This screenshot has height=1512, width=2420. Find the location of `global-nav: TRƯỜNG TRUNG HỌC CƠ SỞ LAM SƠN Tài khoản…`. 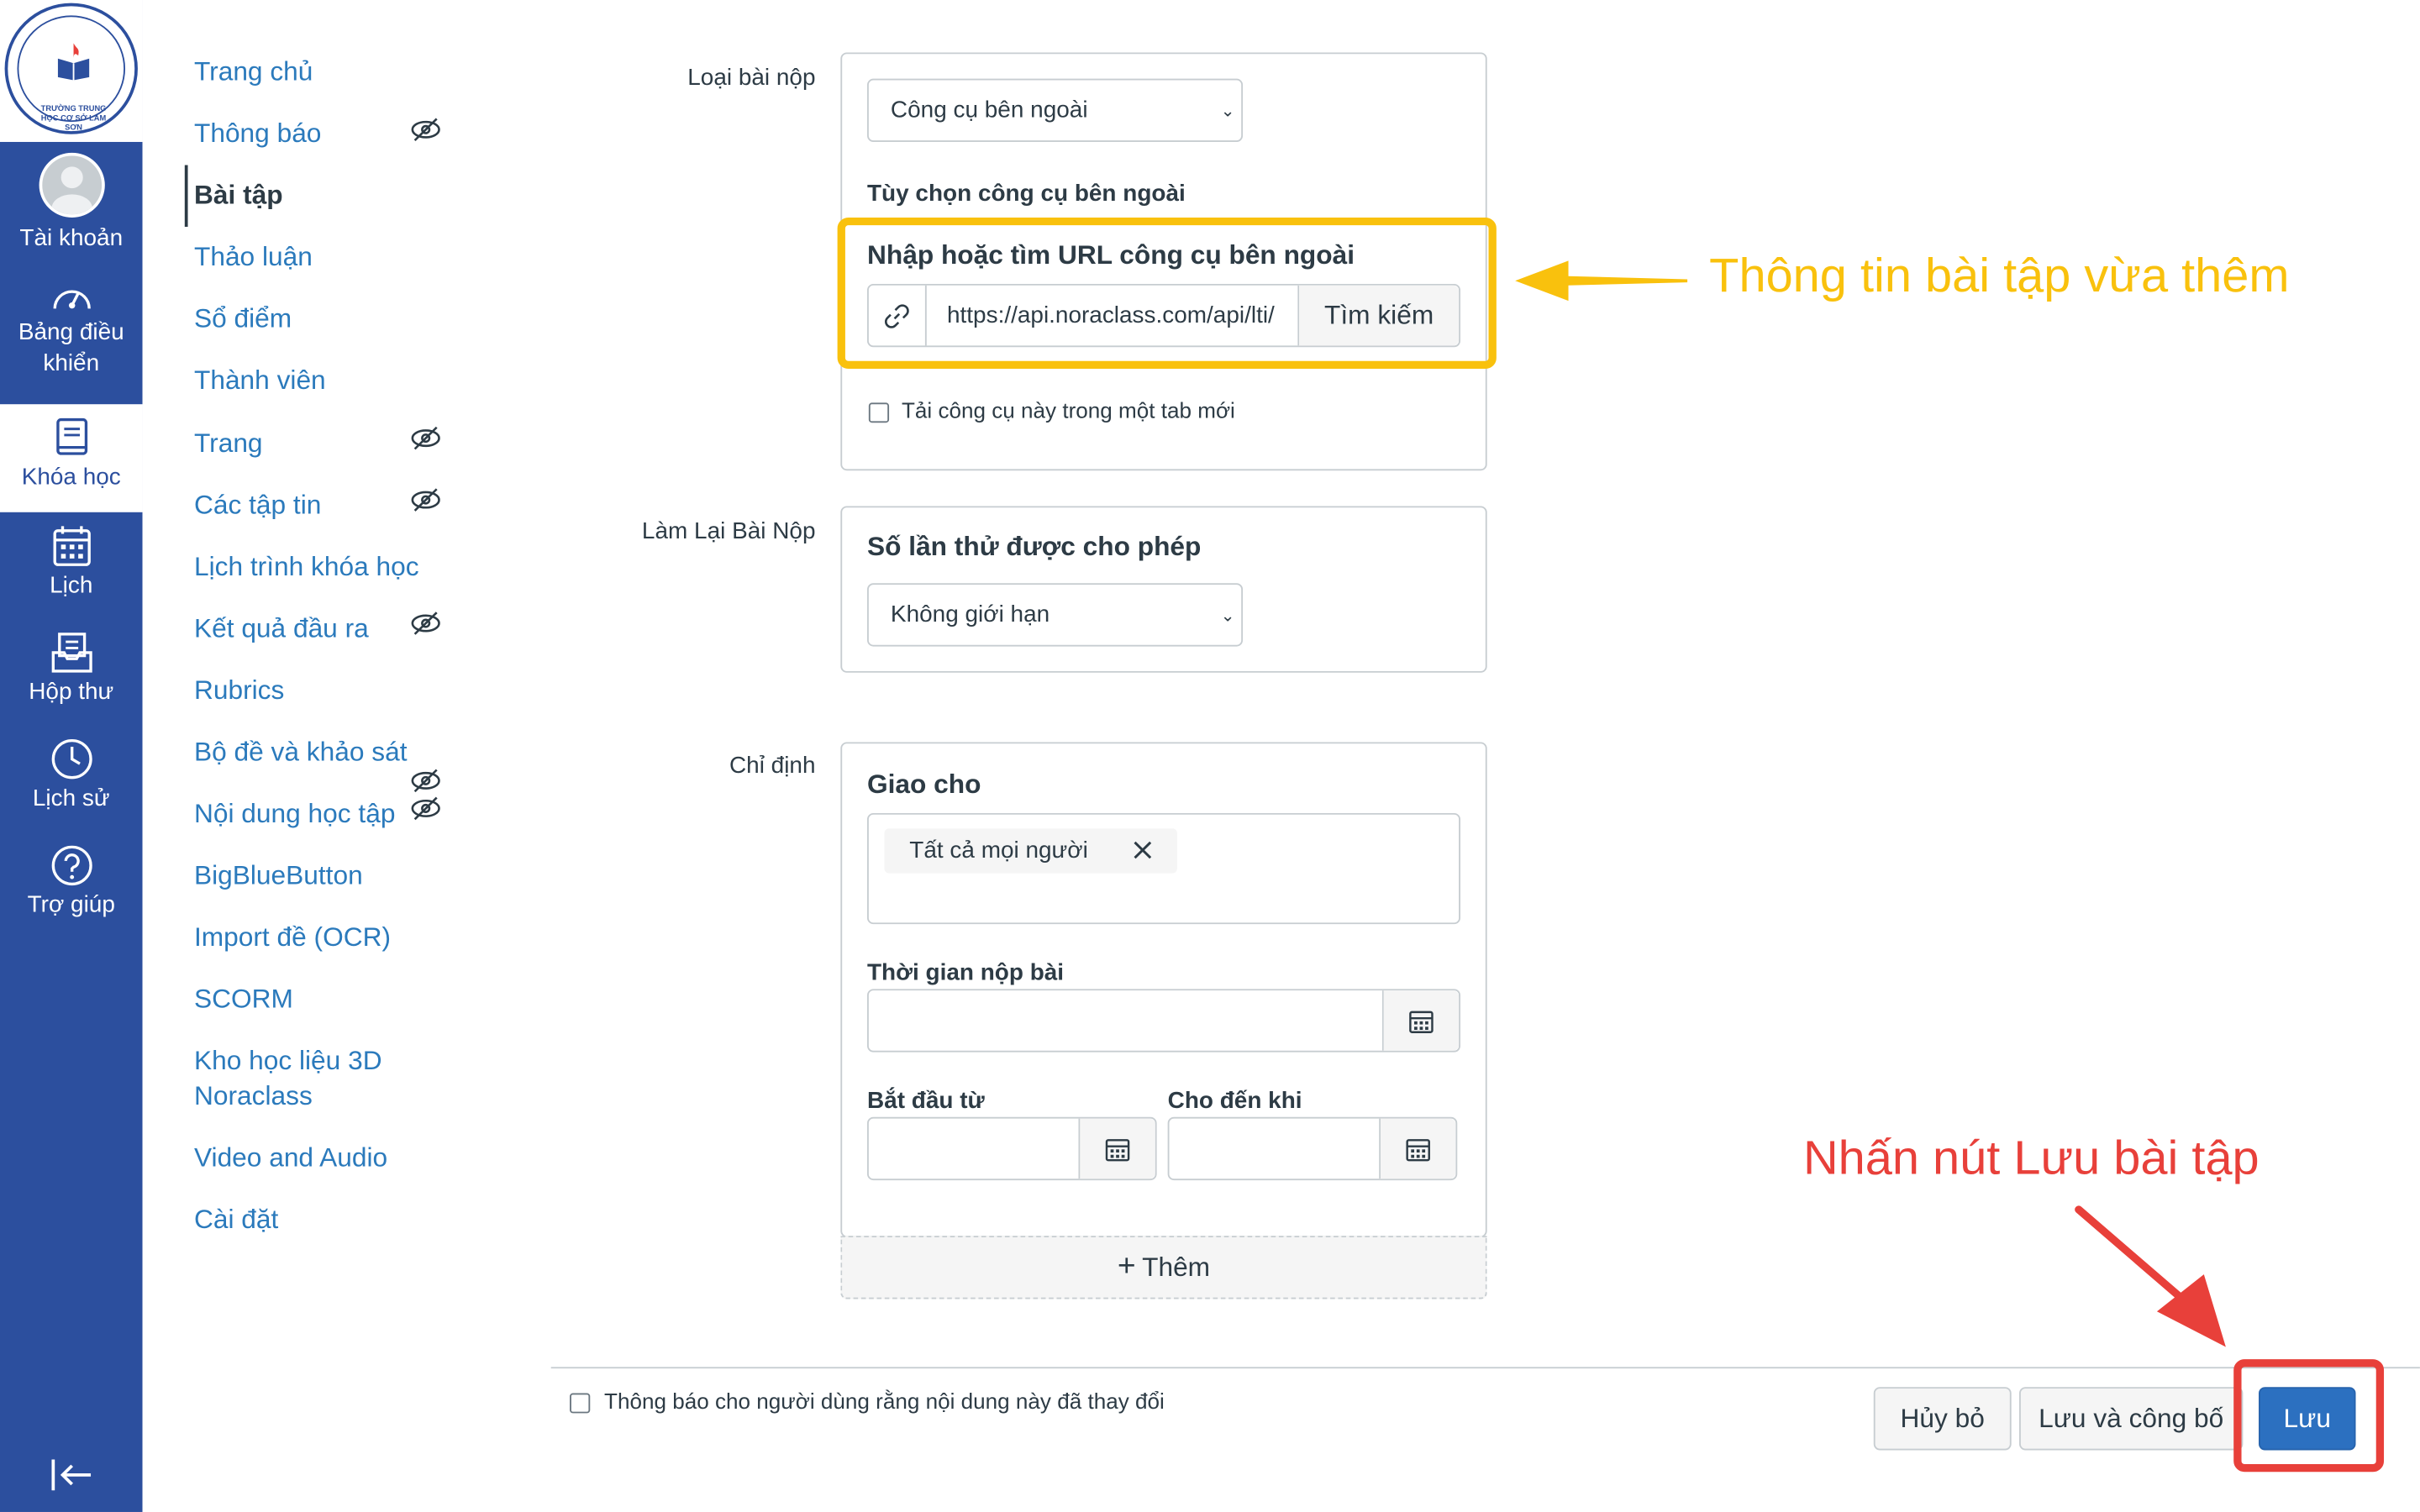

global-nav: TRƯỜNG TRUNG HỌC CƠ SỞ LAM SƠN Tài khoản… is located at coordinates (71, 756).